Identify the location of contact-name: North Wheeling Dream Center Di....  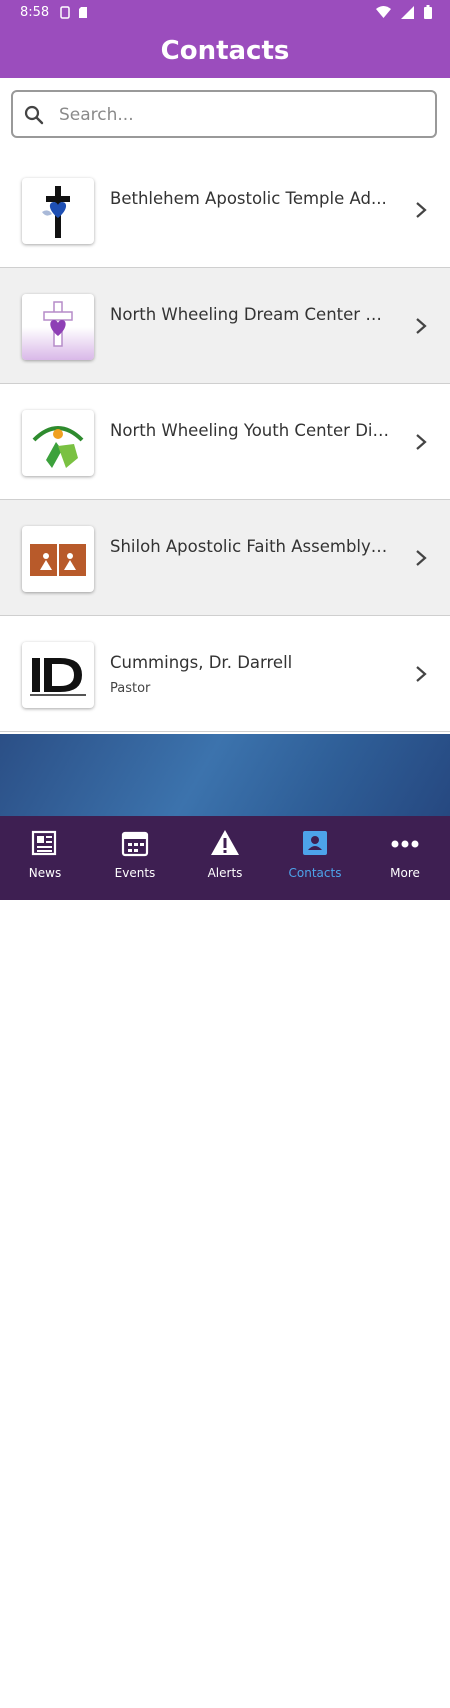
(250, 314).